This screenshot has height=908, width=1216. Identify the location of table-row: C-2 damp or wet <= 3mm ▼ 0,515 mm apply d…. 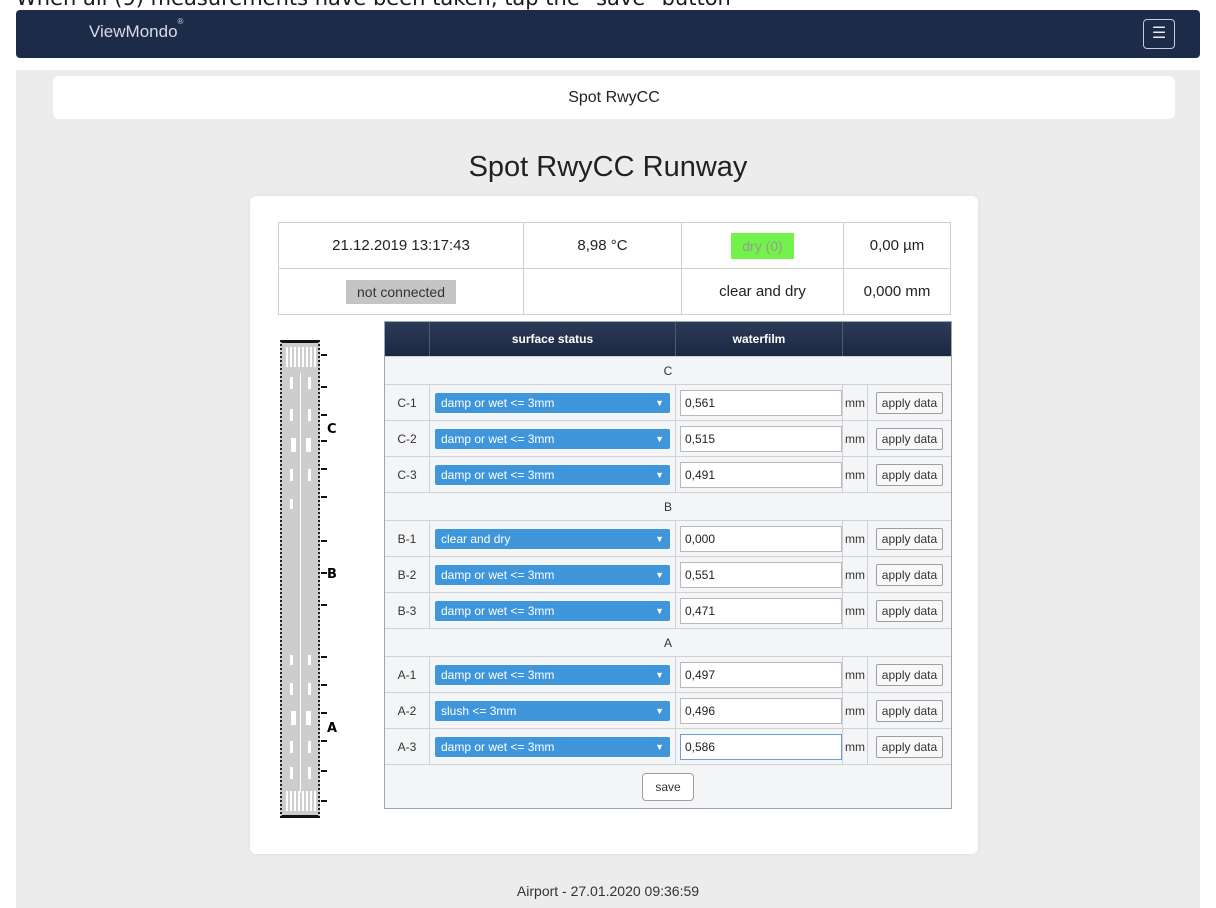
(668, 438).